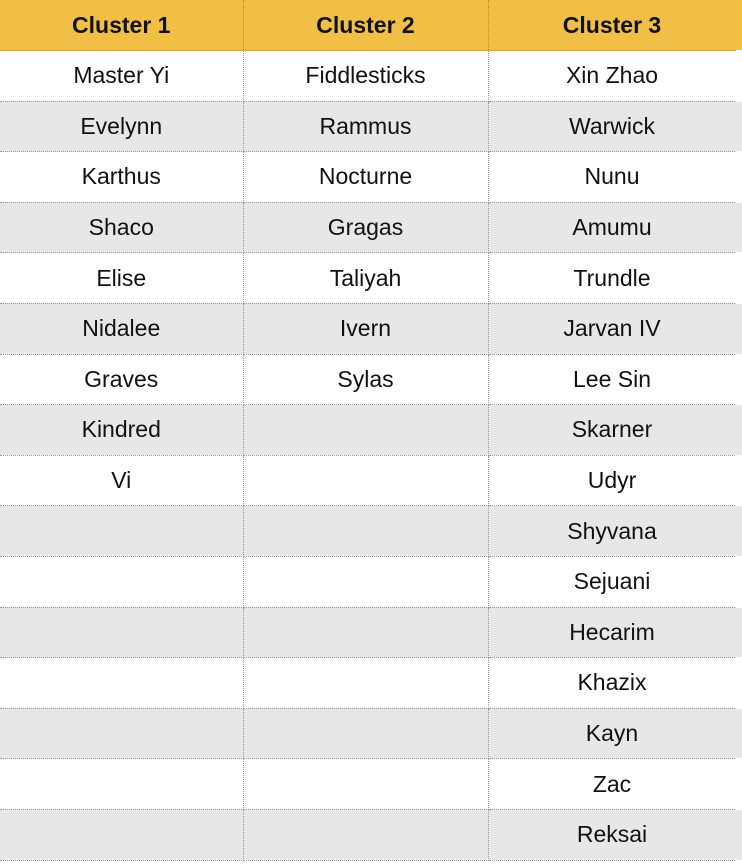  I want to click on cluster-2-cell: Taliyah, so click(366, 278).